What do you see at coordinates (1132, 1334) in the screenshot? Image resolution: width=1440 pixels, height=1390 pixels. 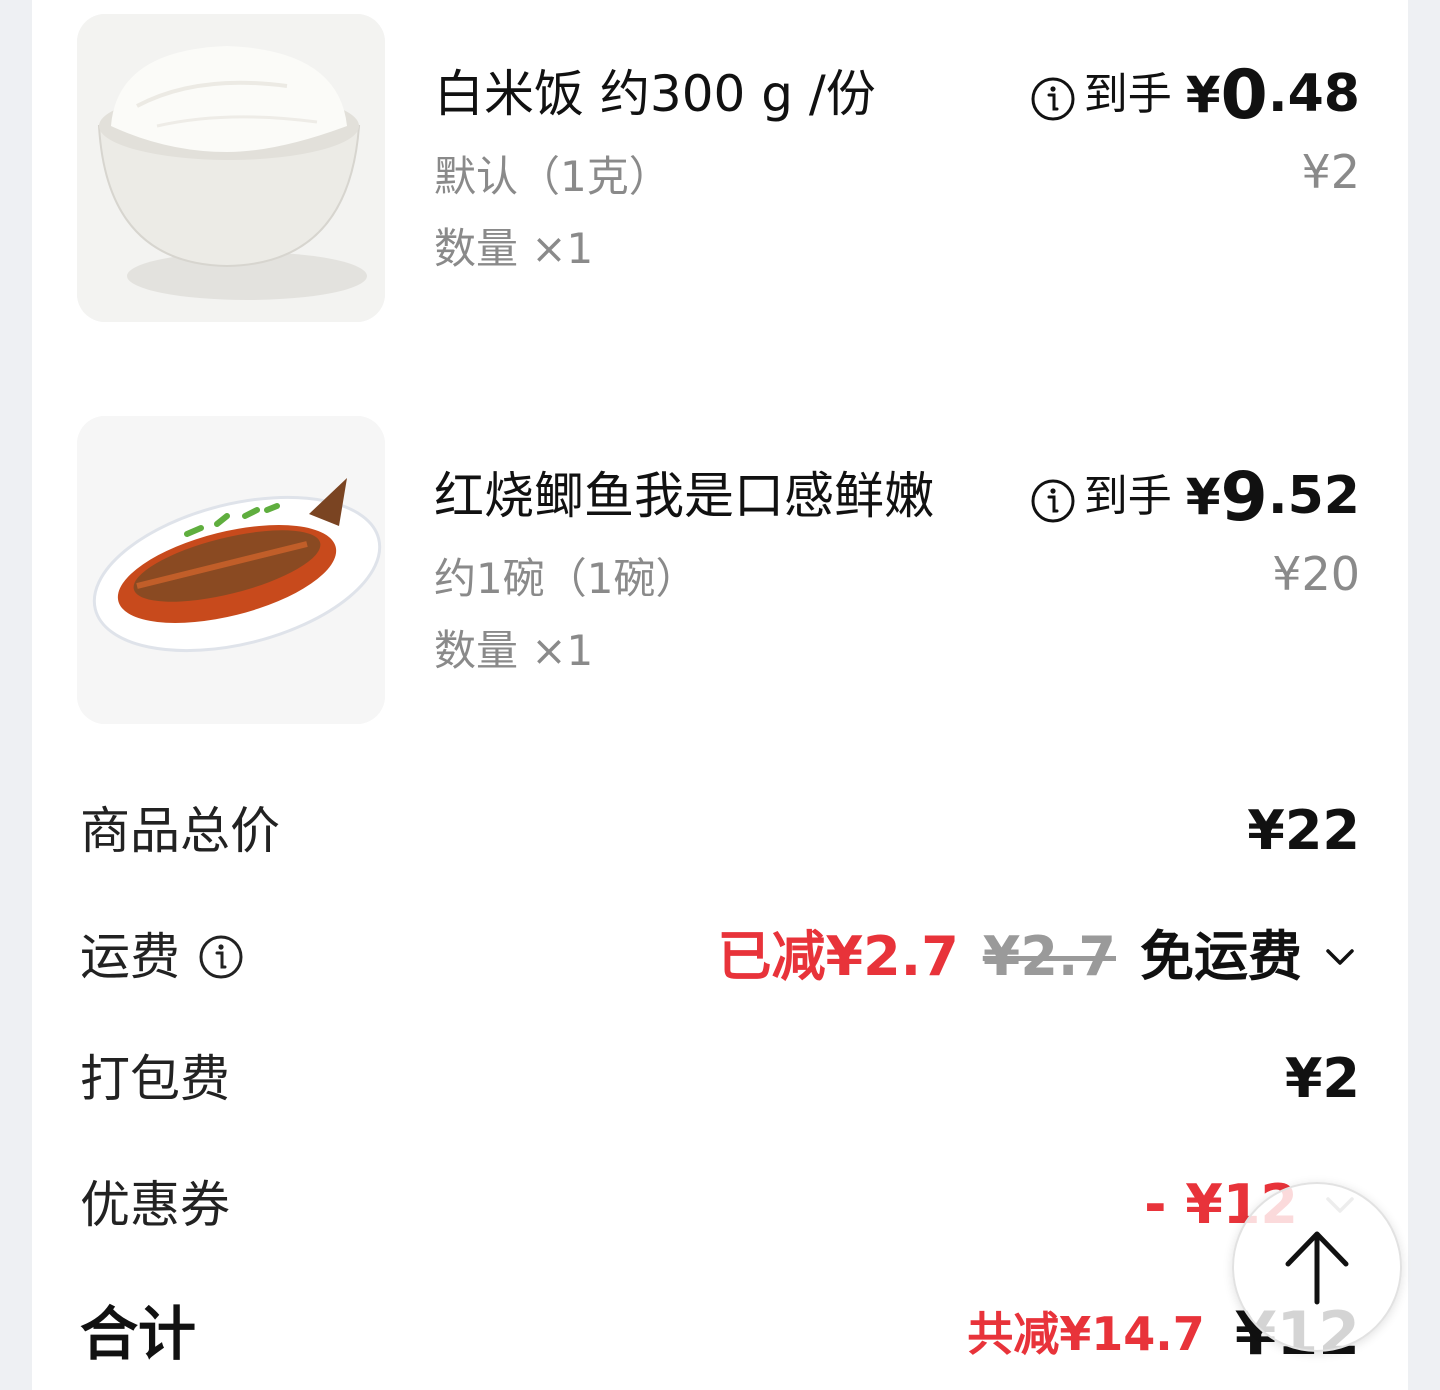 I see `total-saved-amount: ¥14.7` at bounding box center [1132, 1334].